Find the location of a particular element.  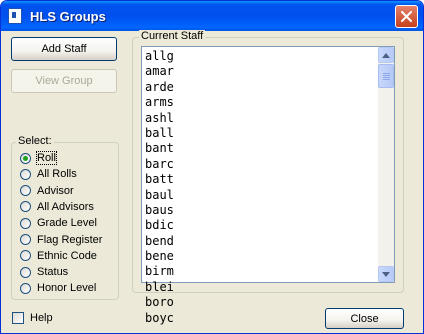

list-item: baul is located at coordinates (159, 195).